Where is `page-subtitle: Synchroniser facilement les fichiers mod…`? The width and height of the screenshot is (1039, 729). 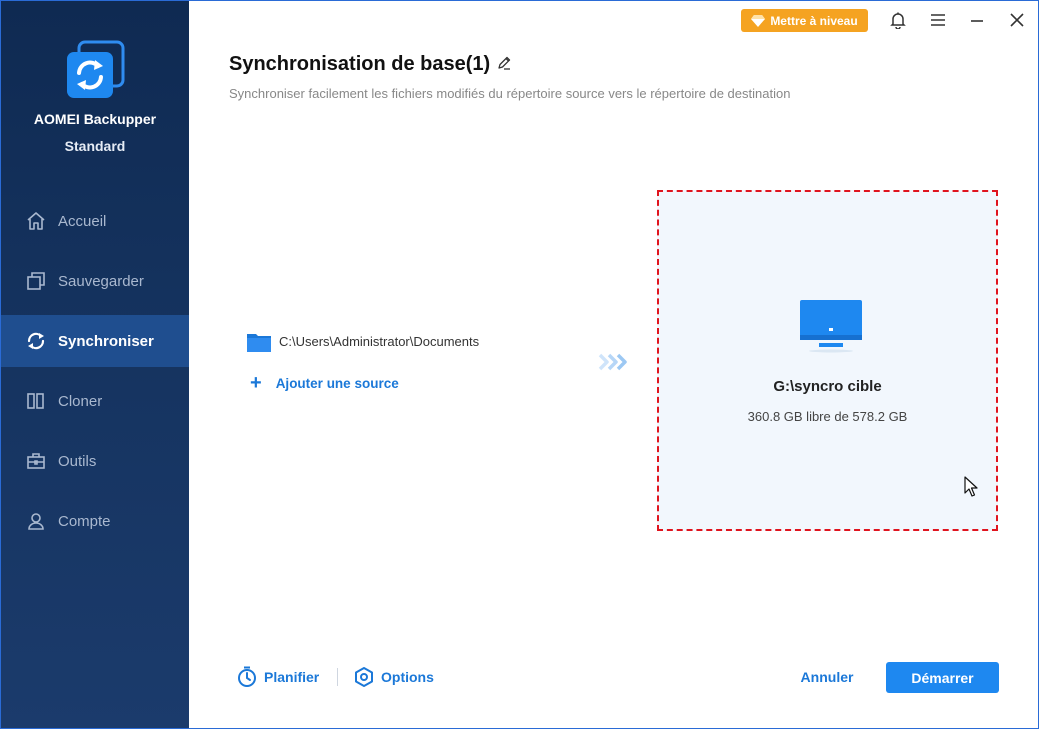 page-subtitle: Synchroniser facilement les fichiers mod… is located at coordinates (510, 93).